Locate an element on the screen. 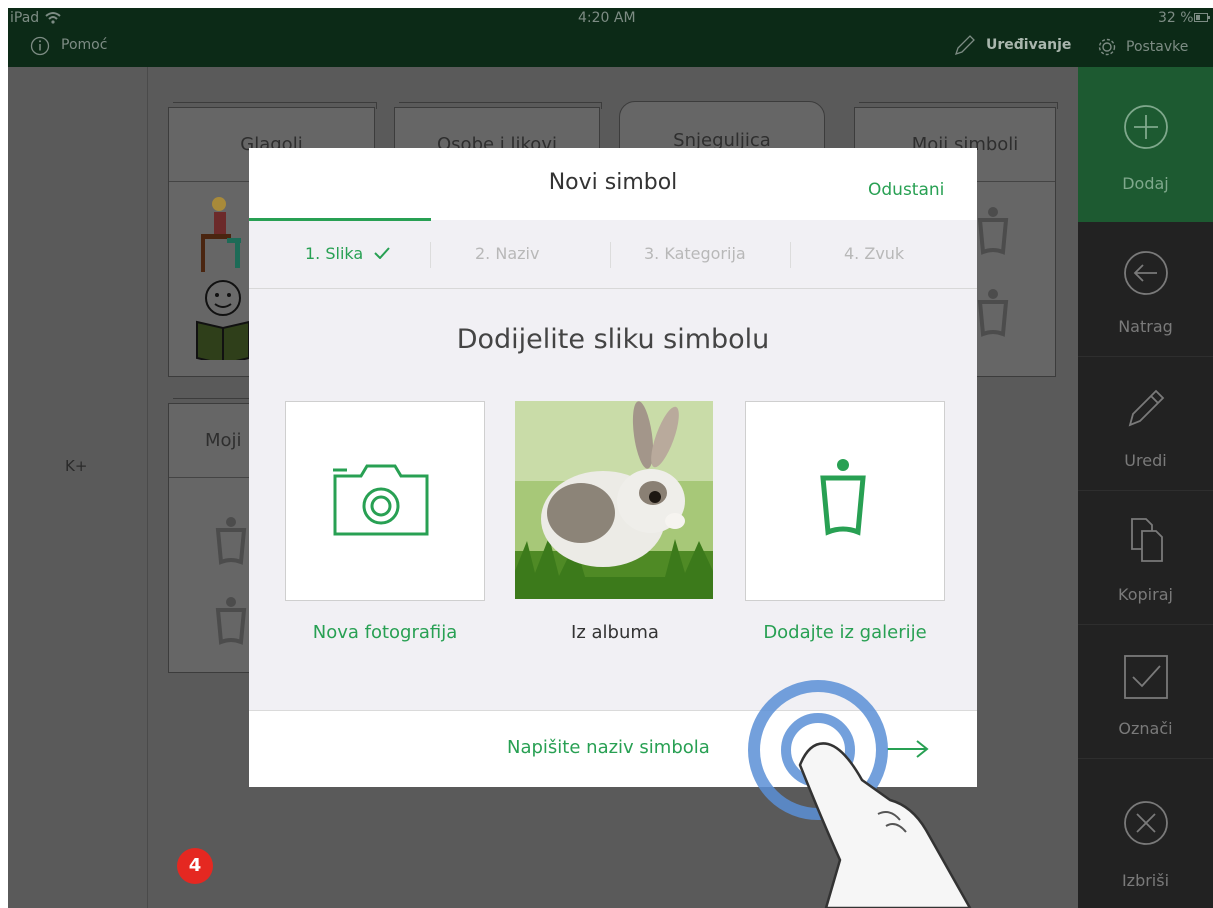 Image resolution: width=1213 pixels, height=908 pixels. camera-icon is located at coordinates (381, 500).